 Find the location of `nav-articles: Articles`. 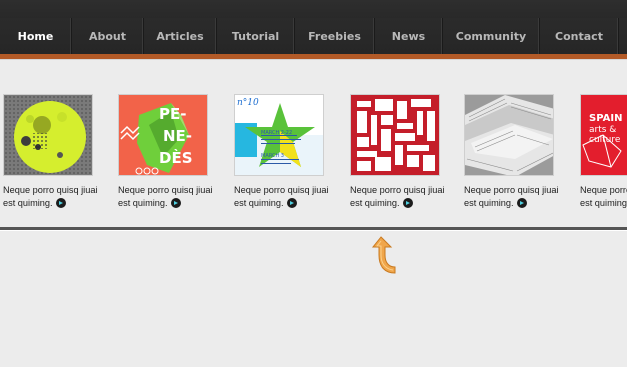

nav-articles: Articles is located at coordinates (180, 36).